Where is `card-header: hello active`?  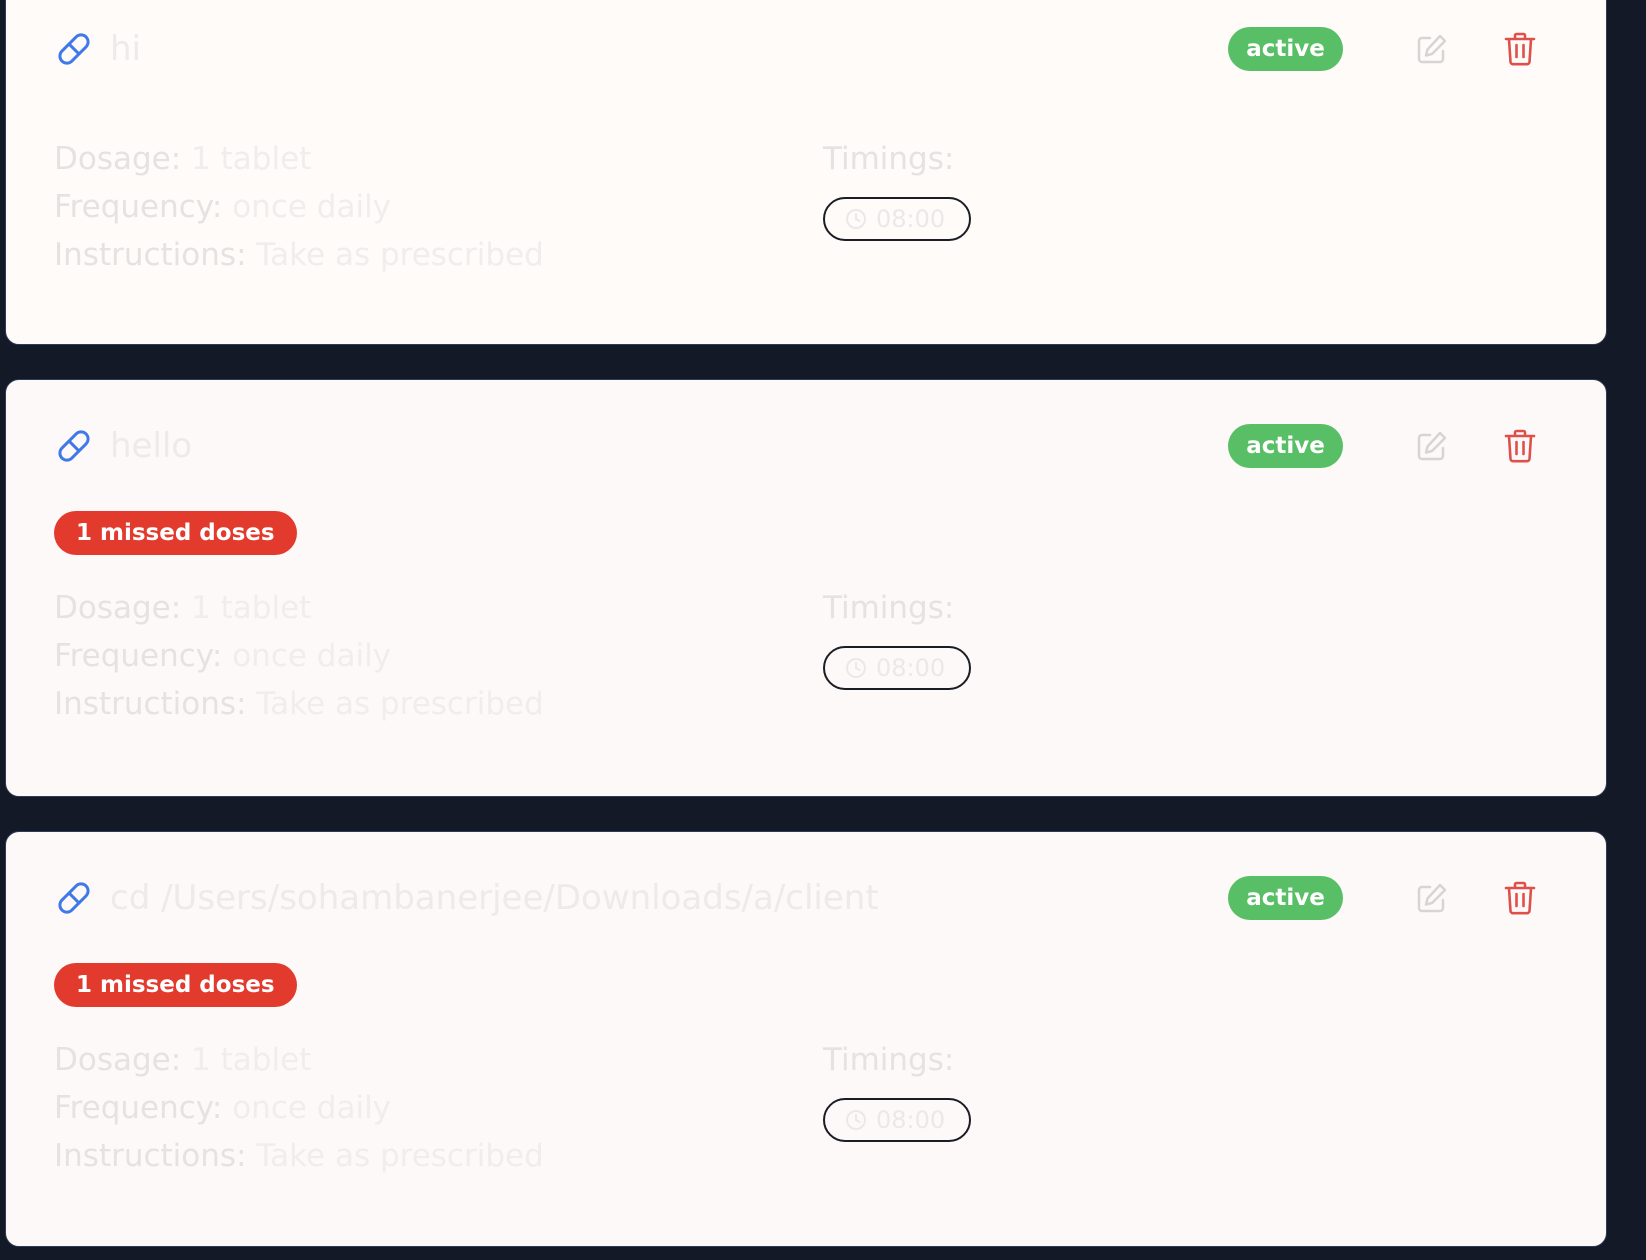 card-header: hello active is located at coordinates (806, 446).